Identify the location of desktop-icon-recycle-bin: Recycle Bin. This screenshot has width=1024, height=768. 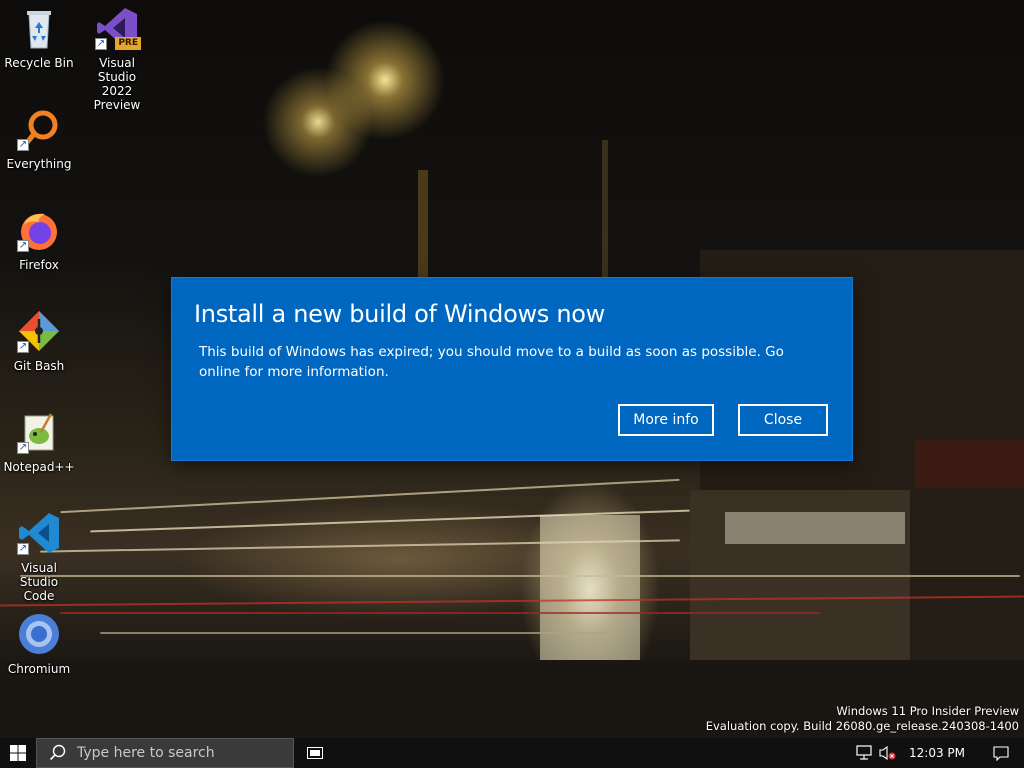
(39, 38).